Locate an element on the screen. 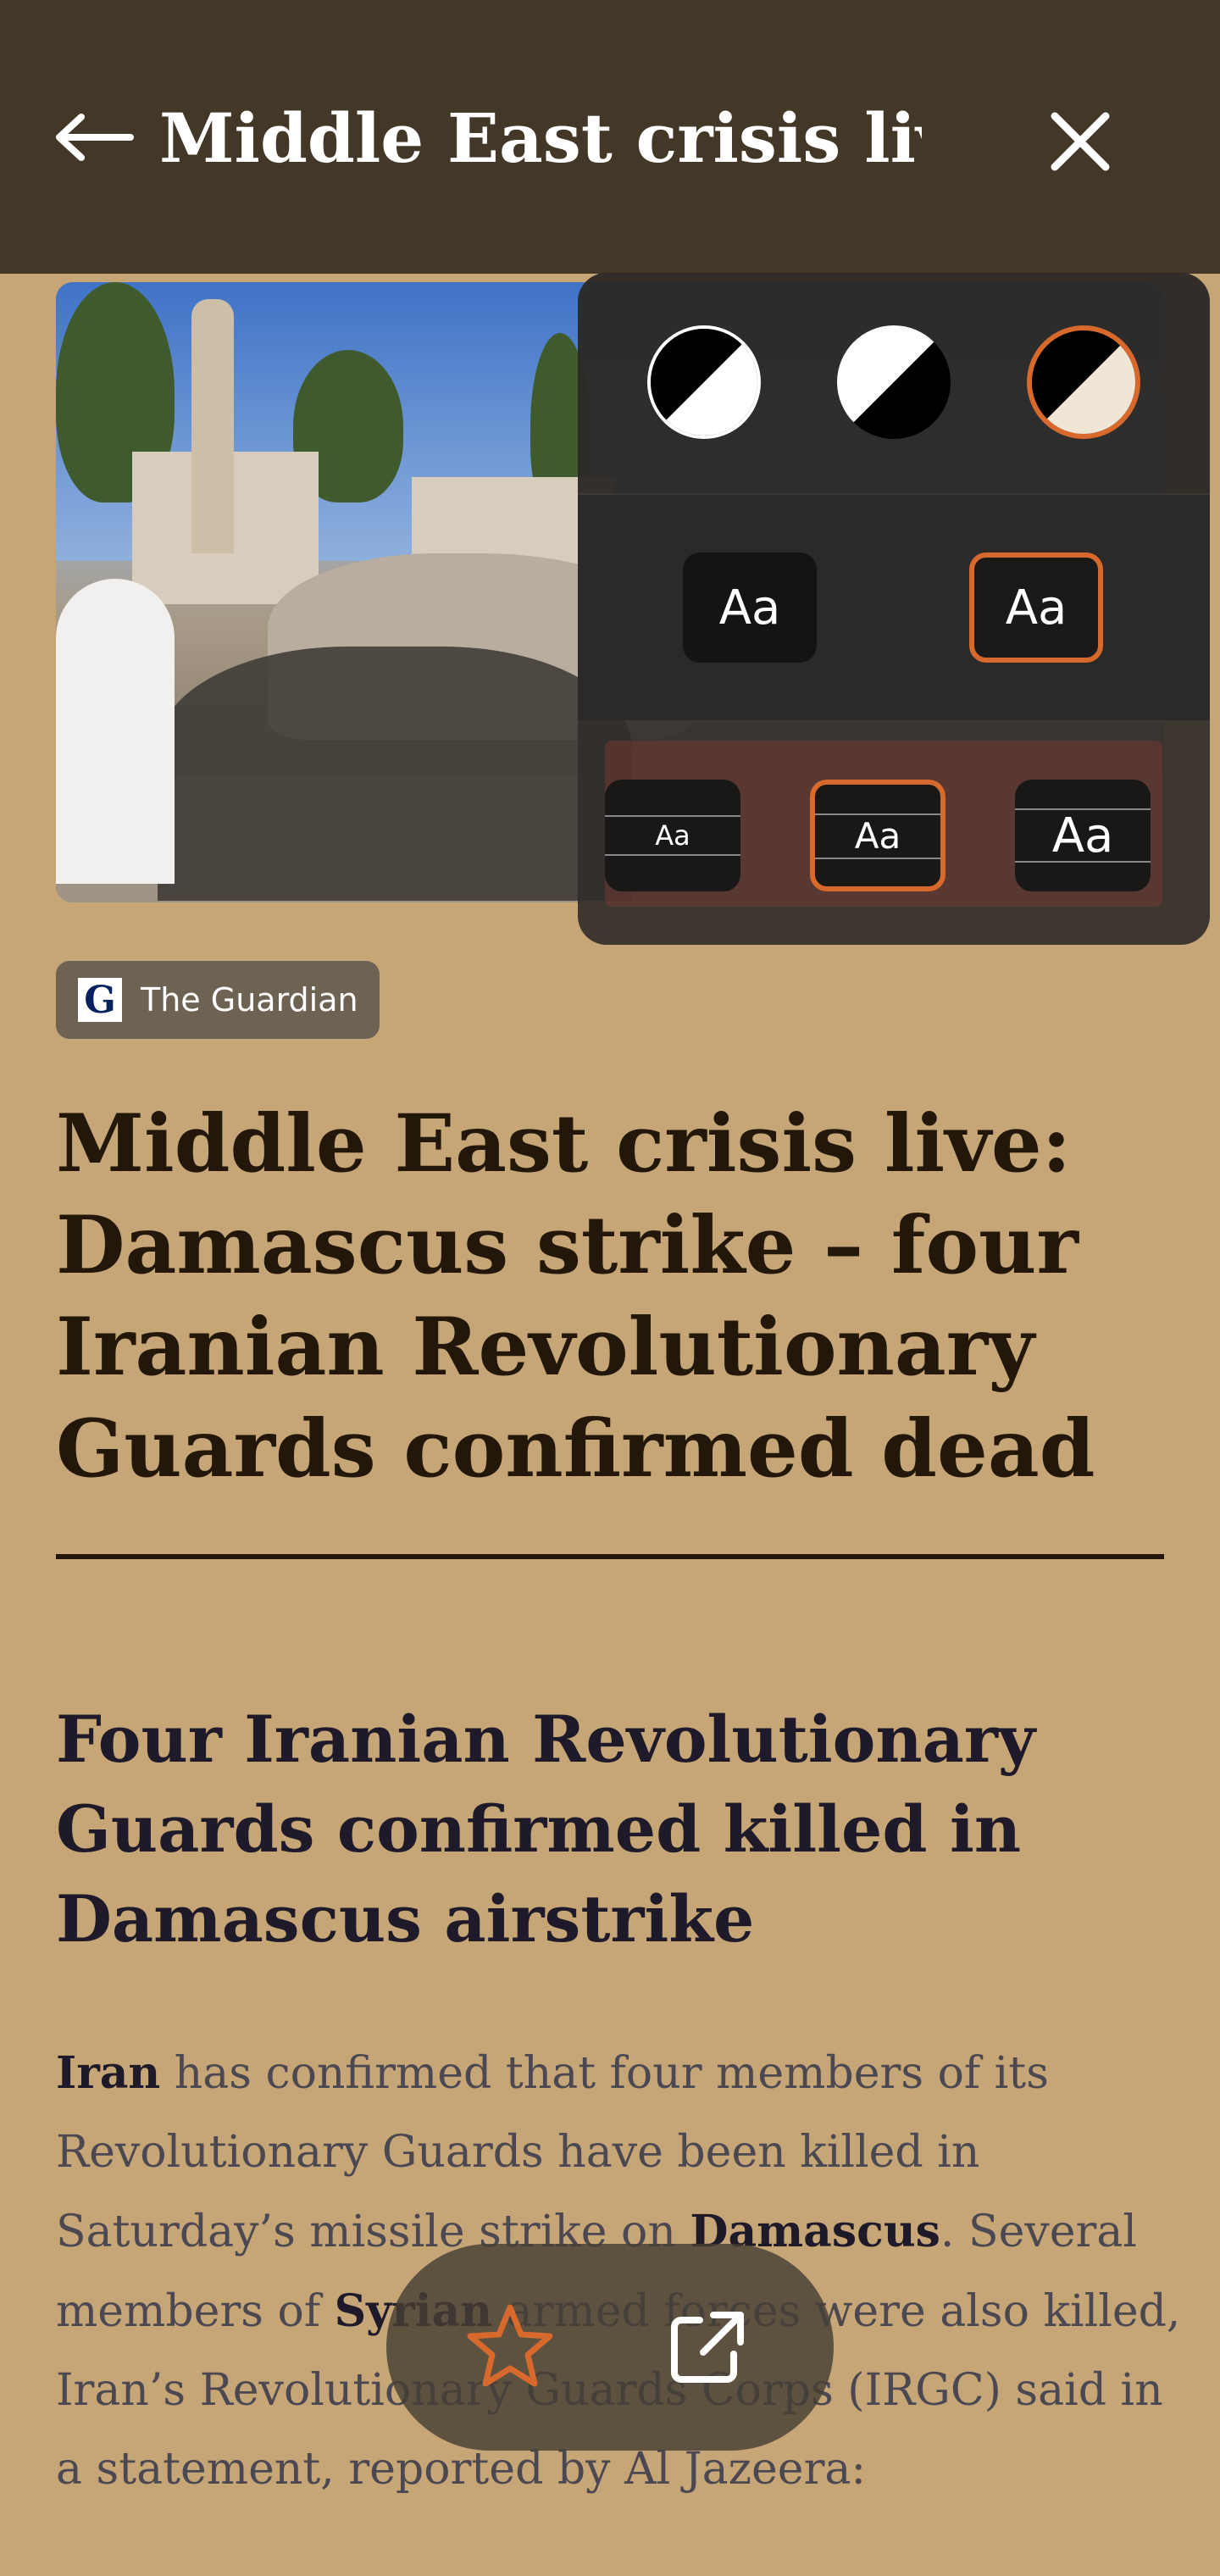 The height and width of the screenshot is (2576, 1220). back-button is located at coordinates (95, 137).